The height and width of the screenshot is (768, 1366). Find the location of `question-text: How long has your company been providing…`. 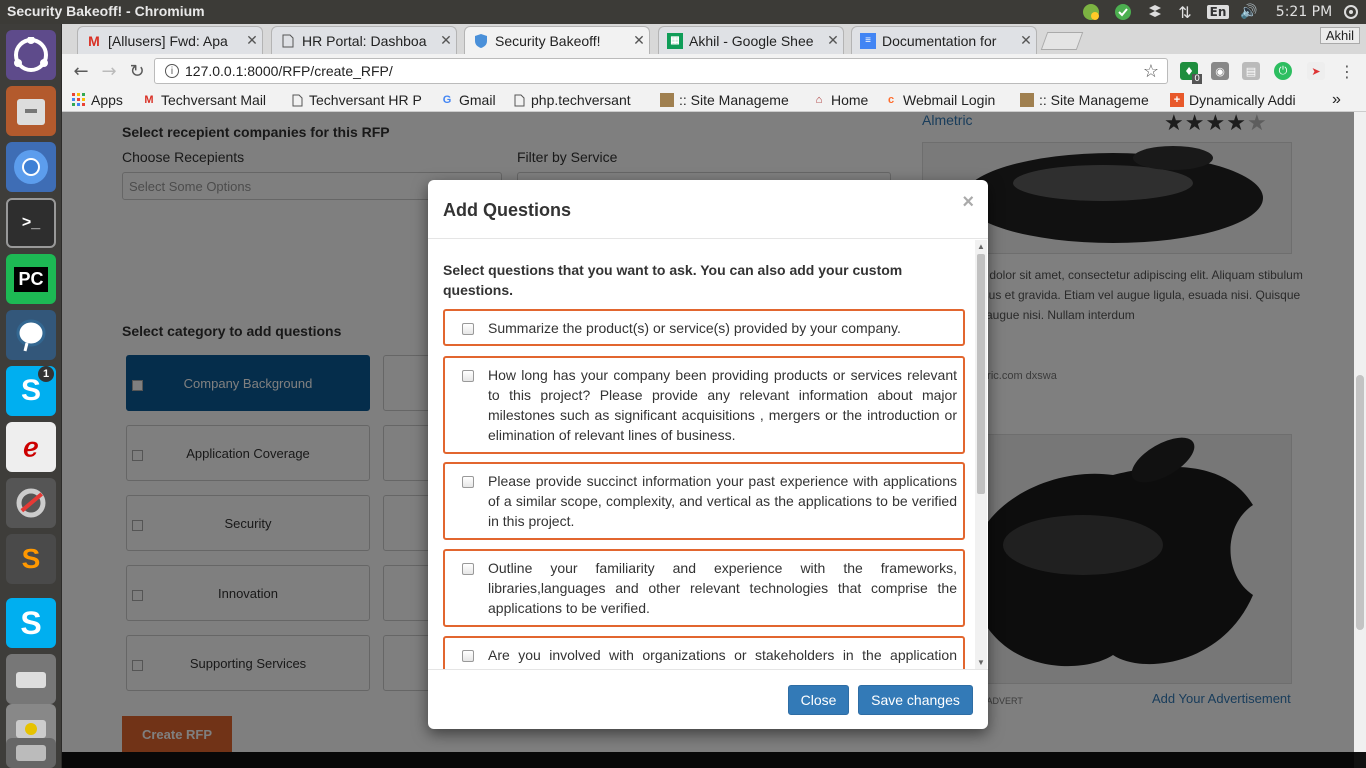

question-text: How long has your company been providing… is located at coordinates (722, 405).